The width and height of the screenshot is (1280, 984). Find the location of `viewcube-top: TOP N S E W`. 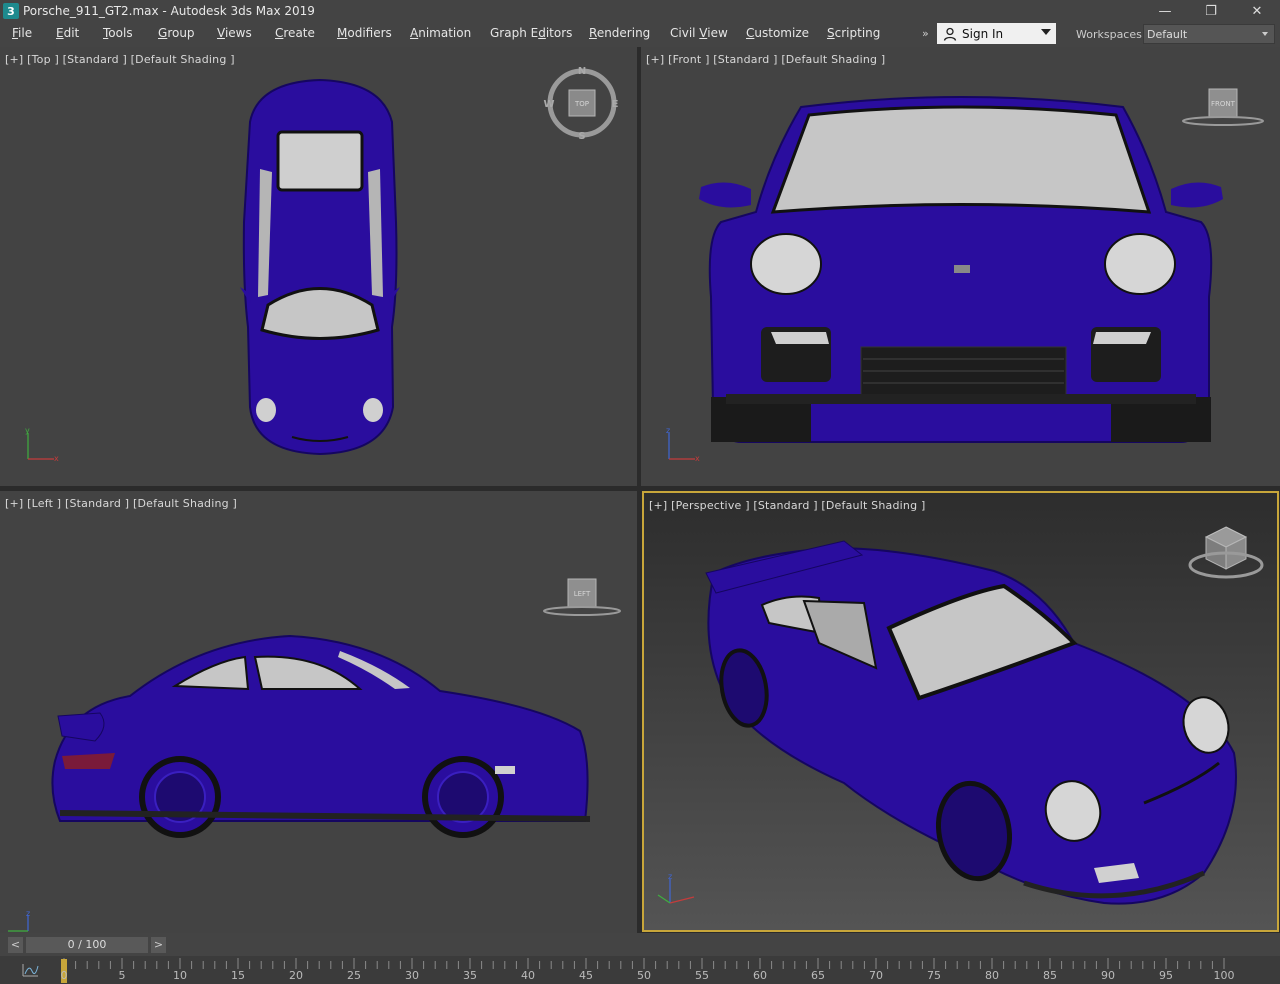

viewcube-top: TOP N S E W is located at coordinates (582, 103).